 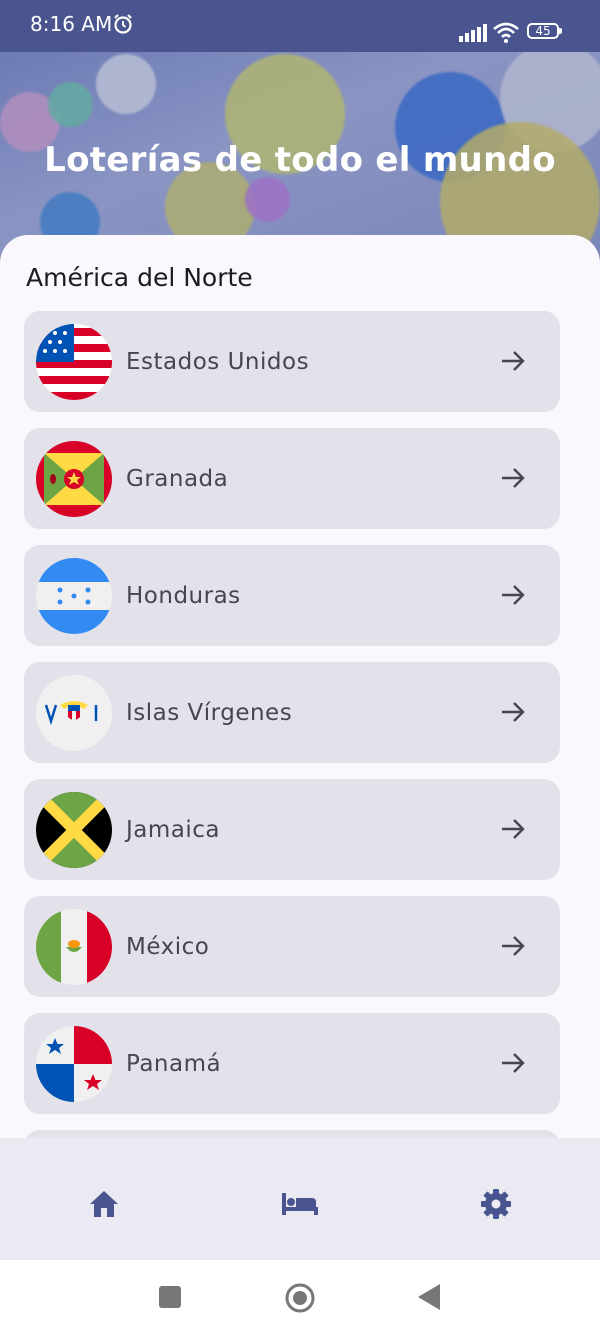 What do you see at coordinates (473, 35) in the screenshot?
I see `signal-icon` at bounding box center [473, 35].